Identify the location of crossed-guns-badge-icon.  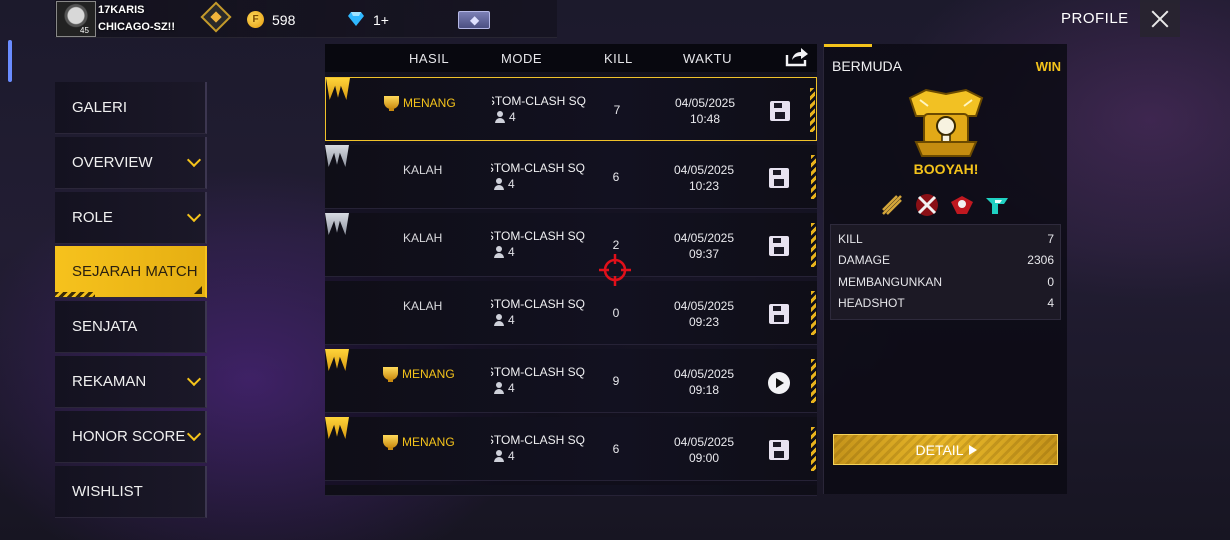
(927, 205).